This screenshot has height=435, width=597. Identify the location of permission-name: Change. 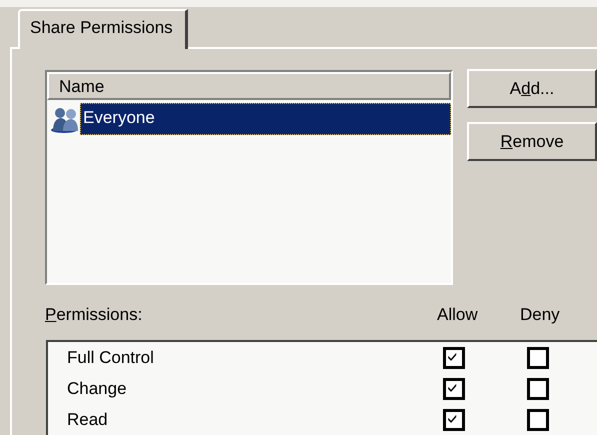
(97, 388).